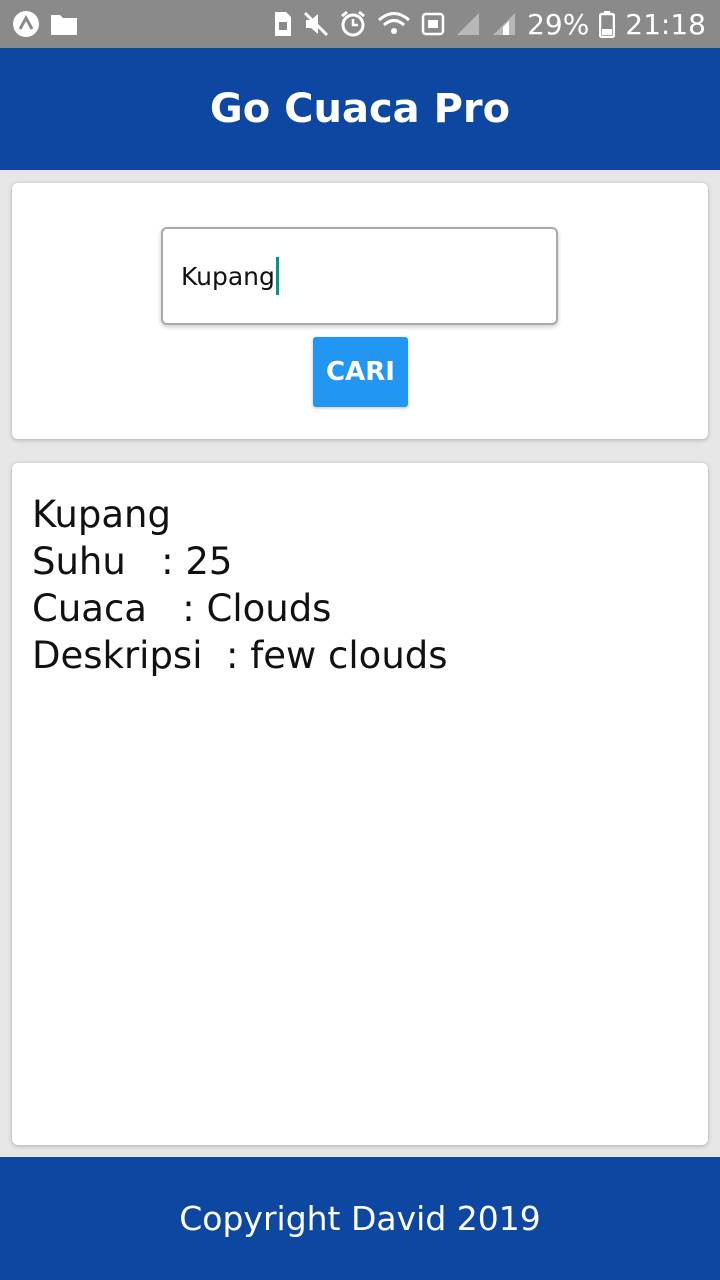 The image size is (720, 1280). I want to click on search-button: CARI, so click(360, 372).